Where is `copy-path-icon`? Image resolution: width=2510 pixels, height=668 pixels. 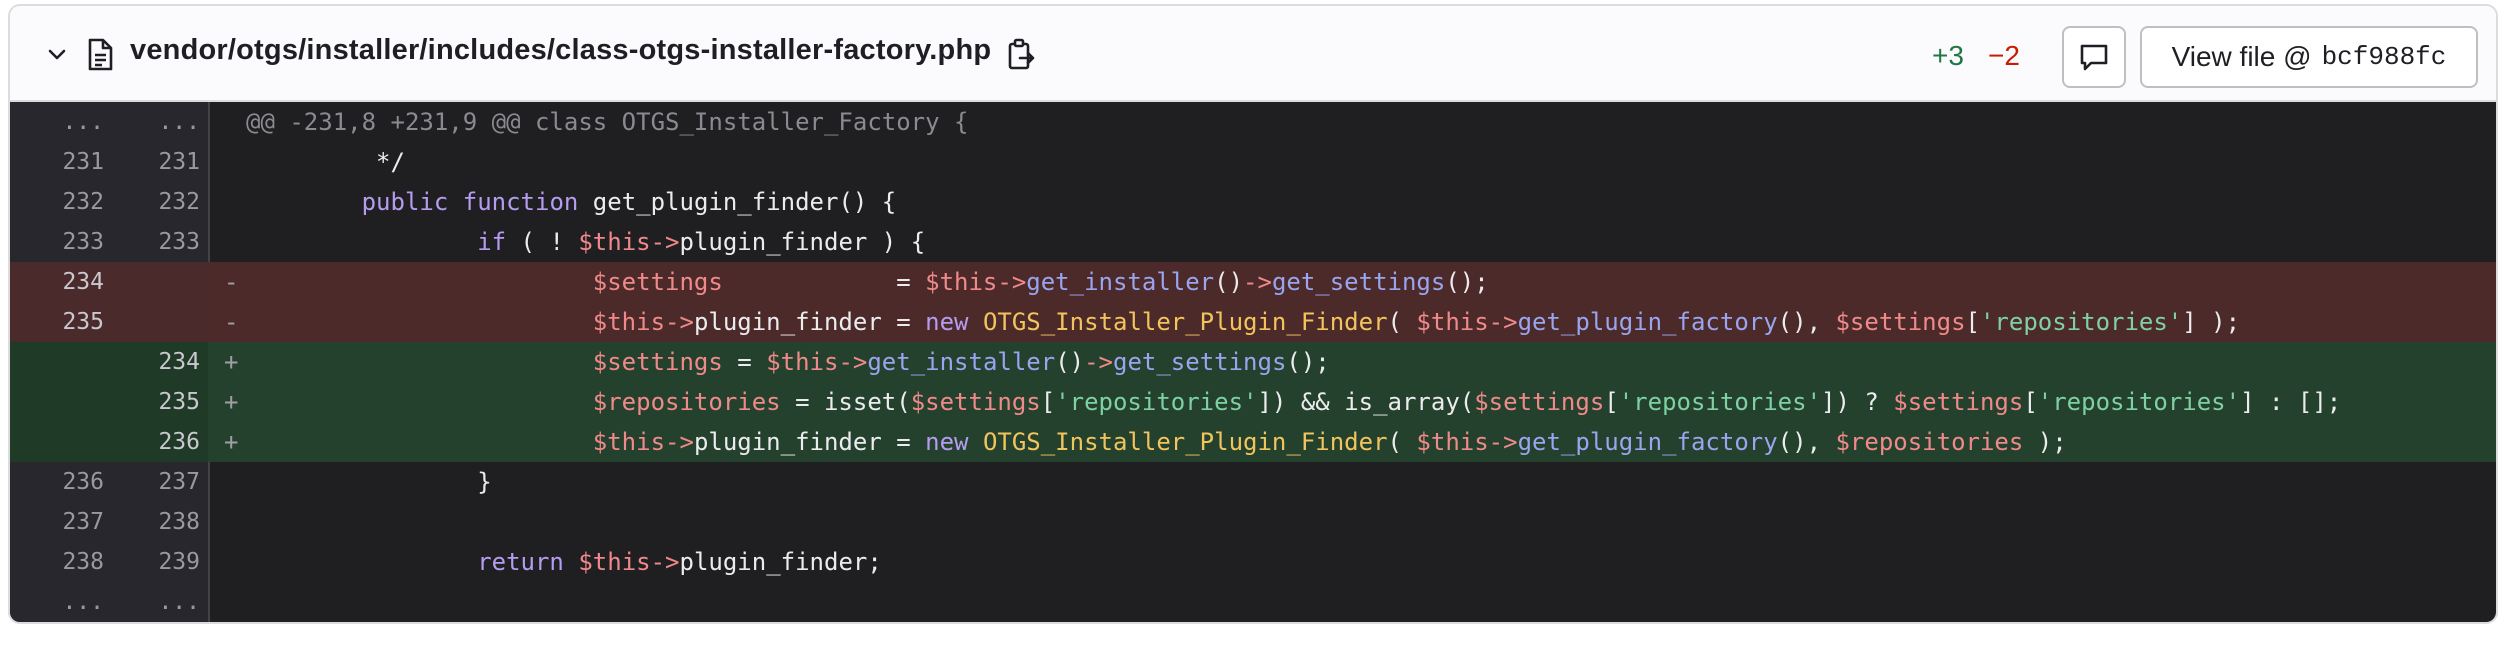 copy-path-icon is located at coordinates (1021, 55).